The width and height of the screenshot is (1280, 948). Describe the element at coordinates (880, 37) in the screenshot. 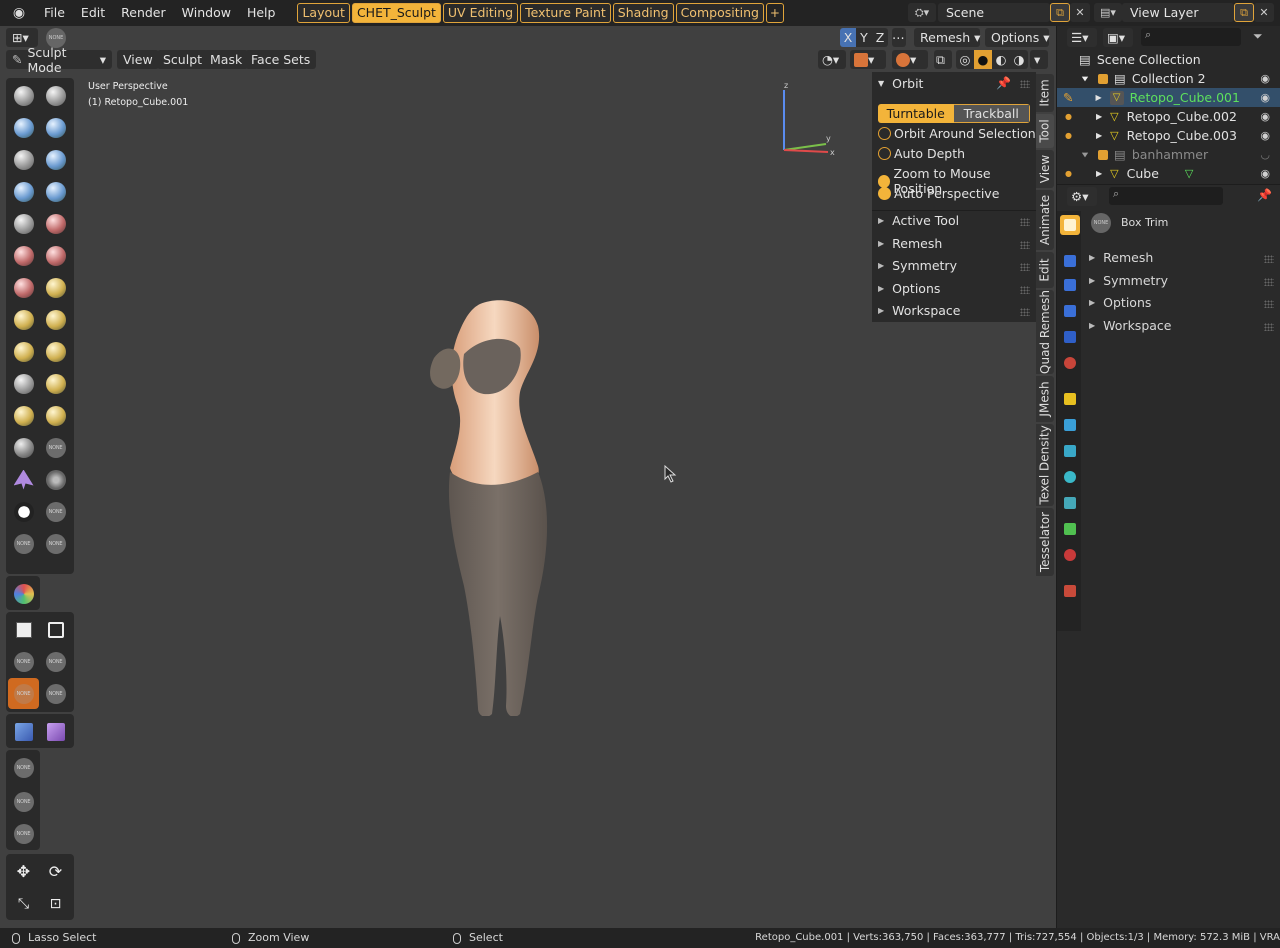

I see `axis-z-toggle: Z` at that location.